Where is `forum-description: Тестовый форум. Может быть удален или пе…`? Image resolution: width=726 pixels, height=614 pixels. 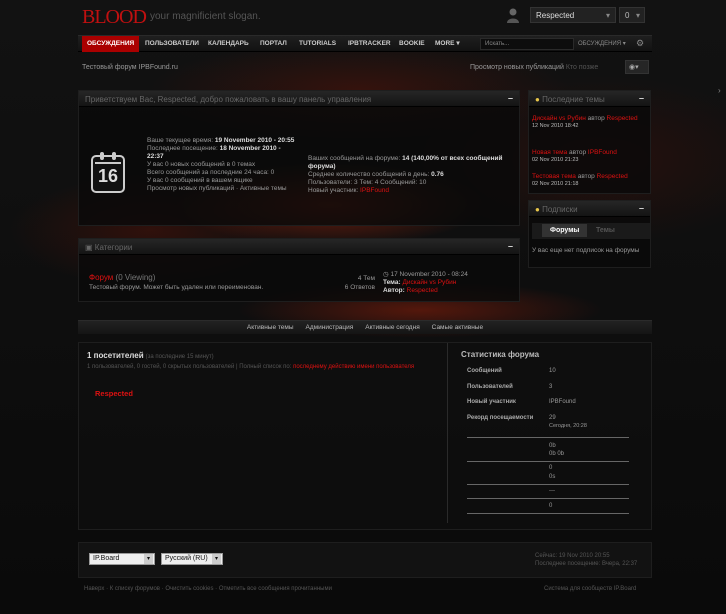 forum-description: Тестовый форум. Может быть удален или пе… is located at coordinates (176, 287).